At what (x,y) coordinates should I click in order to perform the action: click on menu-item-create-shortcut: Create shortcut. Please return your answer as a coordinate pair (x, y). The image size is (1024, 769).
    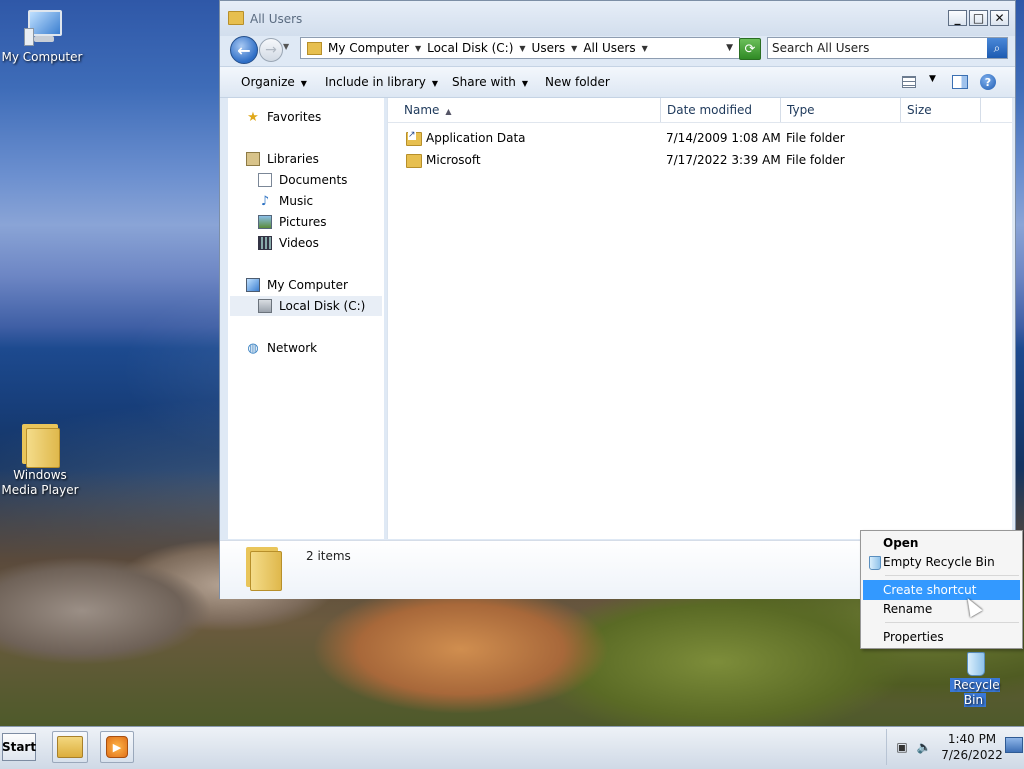
    Looking at the image, I should click on (941, 590).